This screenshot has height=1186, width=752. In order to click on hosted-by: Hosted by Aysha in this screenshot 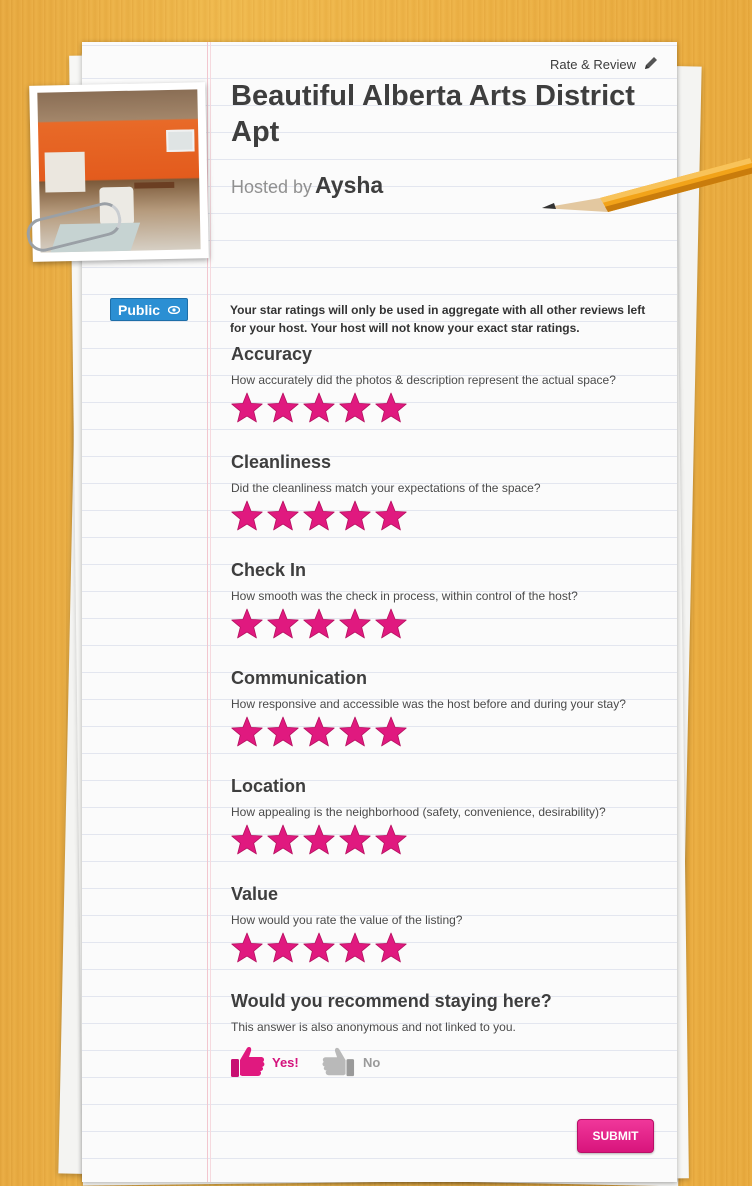, I will do `click(307, 185)`.